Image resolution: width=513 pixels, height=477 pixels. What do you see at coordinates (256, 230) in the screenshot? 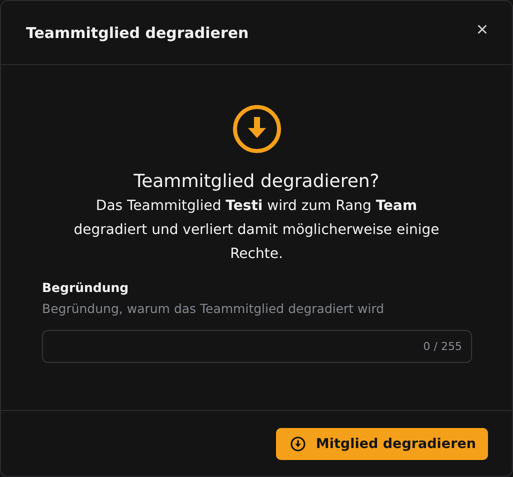
I see `confirm-message: Das Teammitglied Testi wird zum Rang Team degradiert und verliert damit möglicherweise einige Rechte.` at bounding box center [256, 230].